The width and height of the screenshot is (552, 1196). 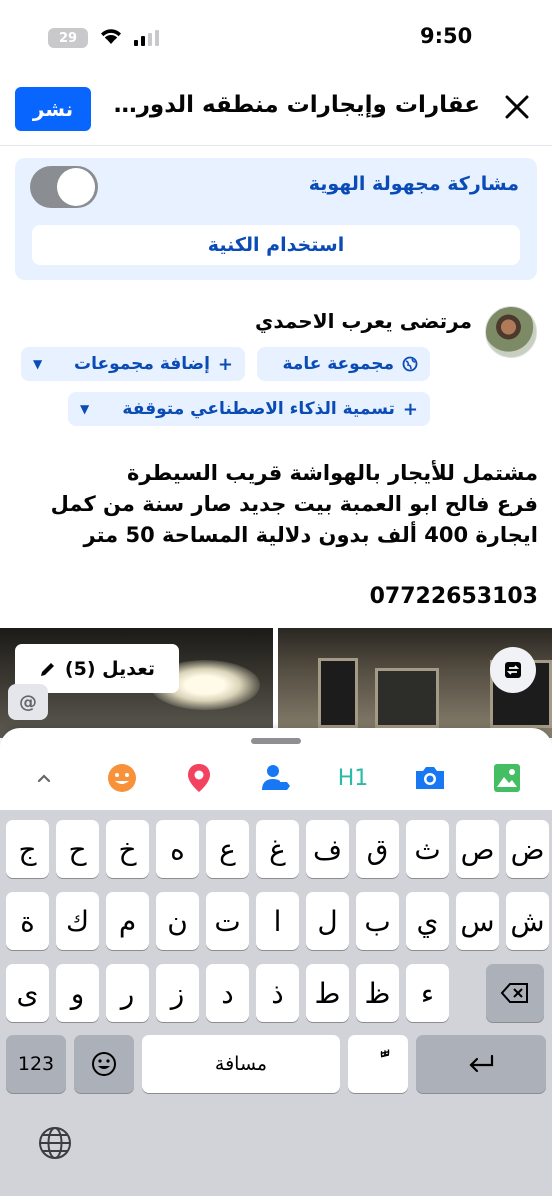 What do you see at coordinates (177, 921) in the screenshot?
I see `letter-key: ن` at bounding box center [177, 921].